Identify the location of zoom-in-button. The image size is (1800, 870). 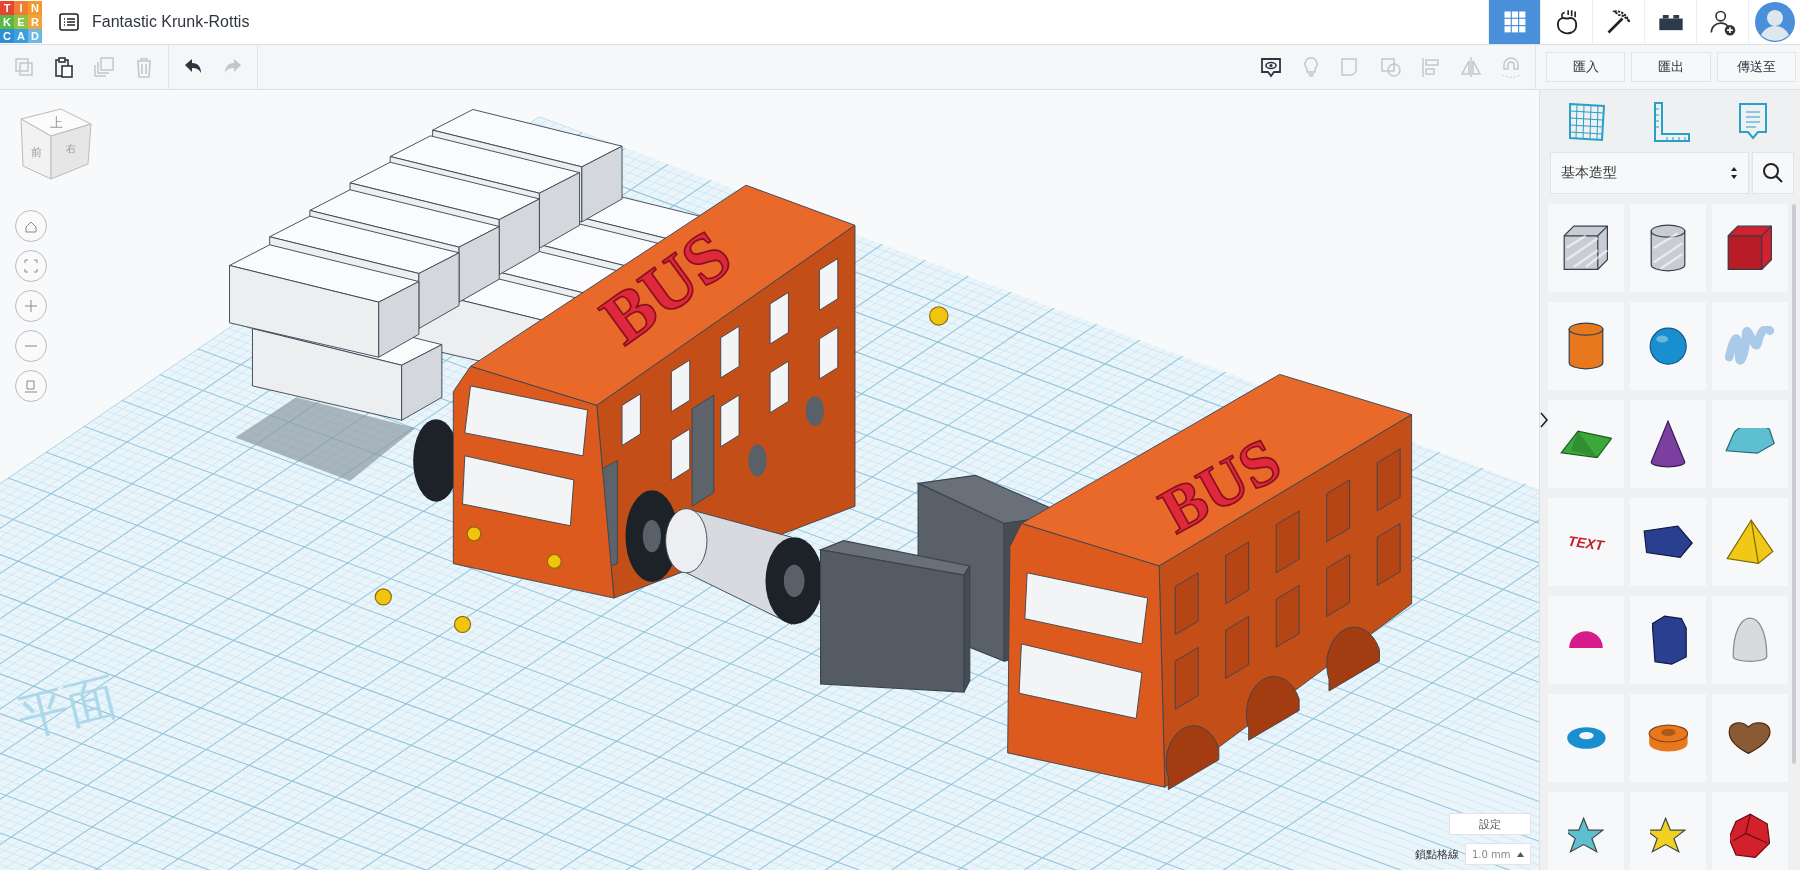
(31, 306).